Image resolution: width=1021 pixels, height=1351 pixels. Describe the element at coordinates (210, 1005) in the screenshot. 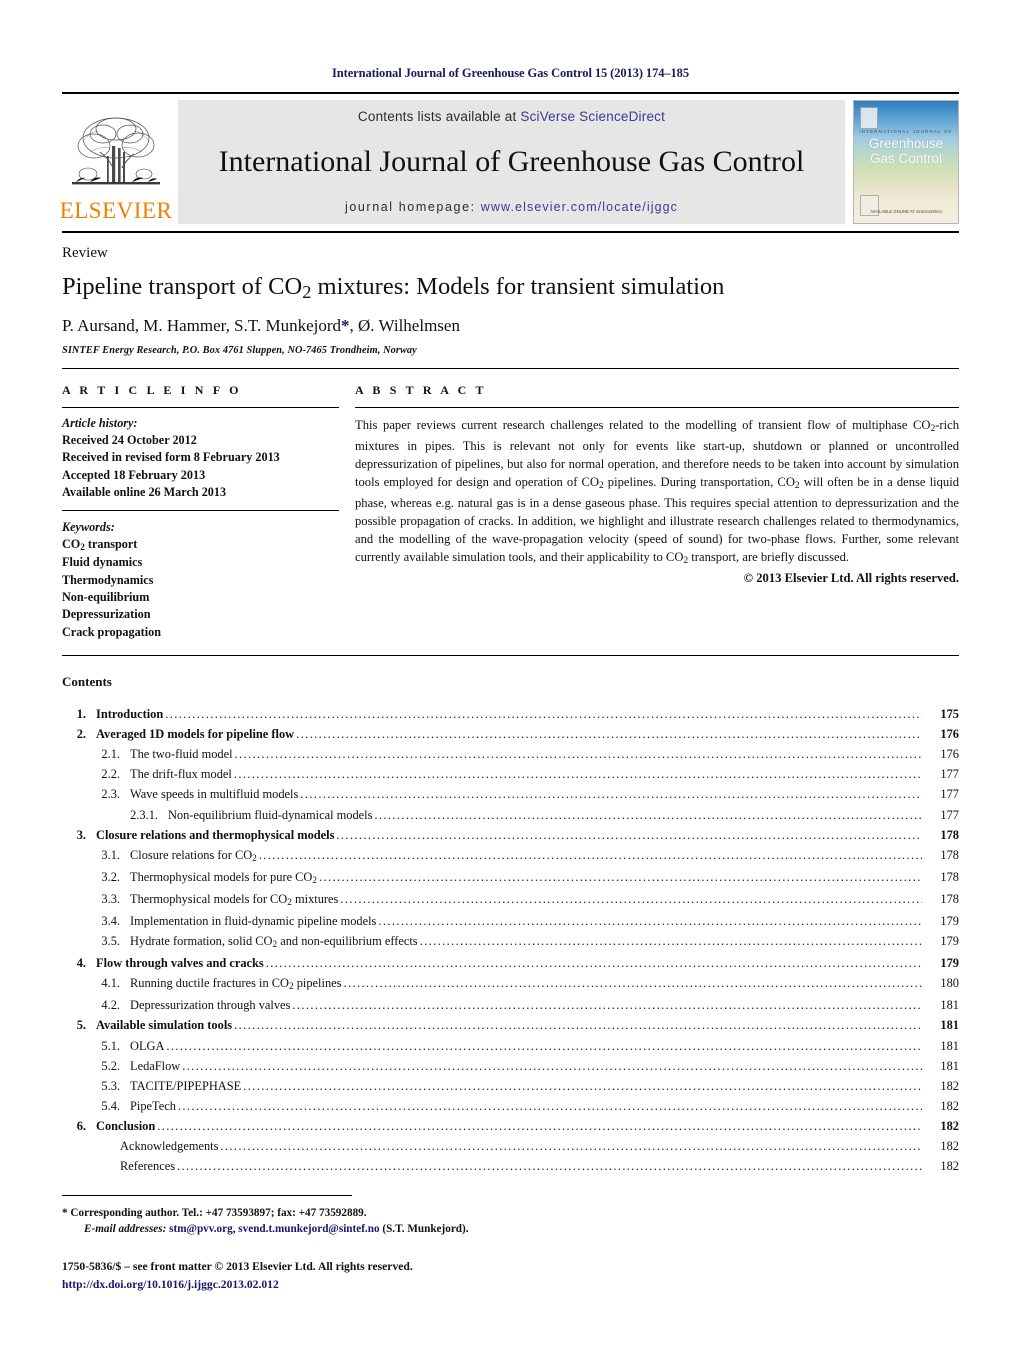

I see `toc-entry-label: Depressurization through valves` at that location.